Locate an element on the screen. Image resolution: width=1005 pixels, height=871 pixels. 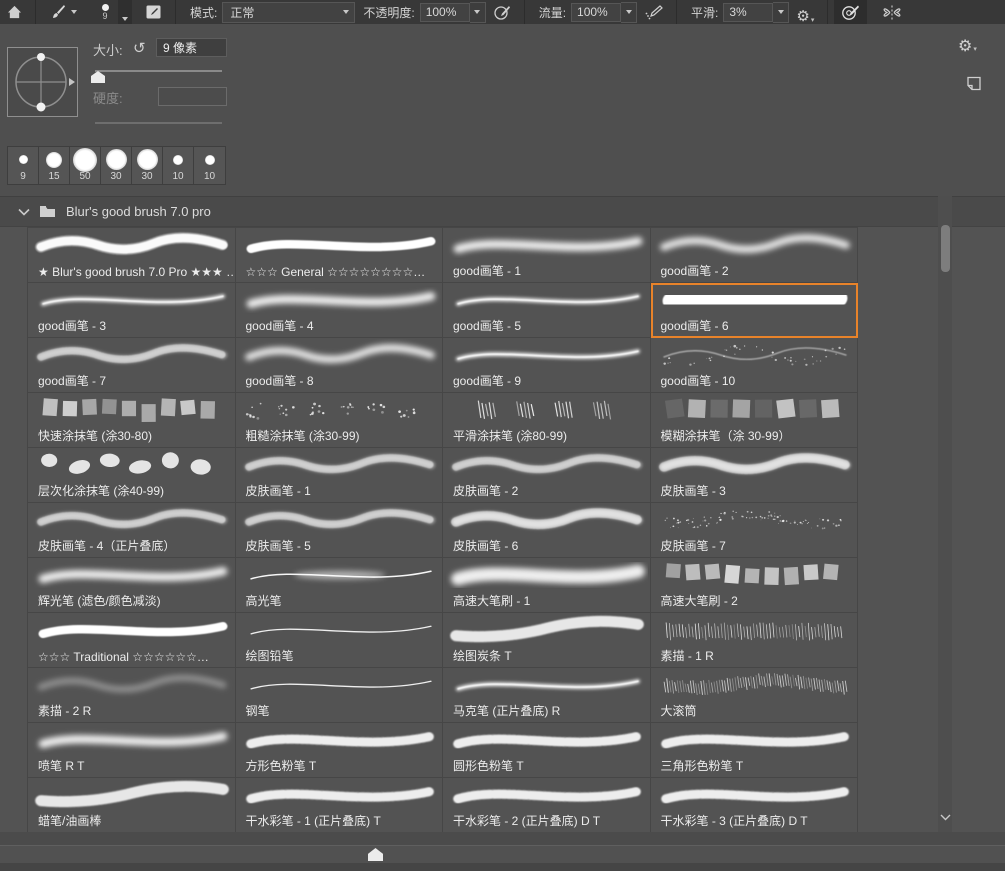
brush-cell: 高光笔 is located at coordinates (339, 585).